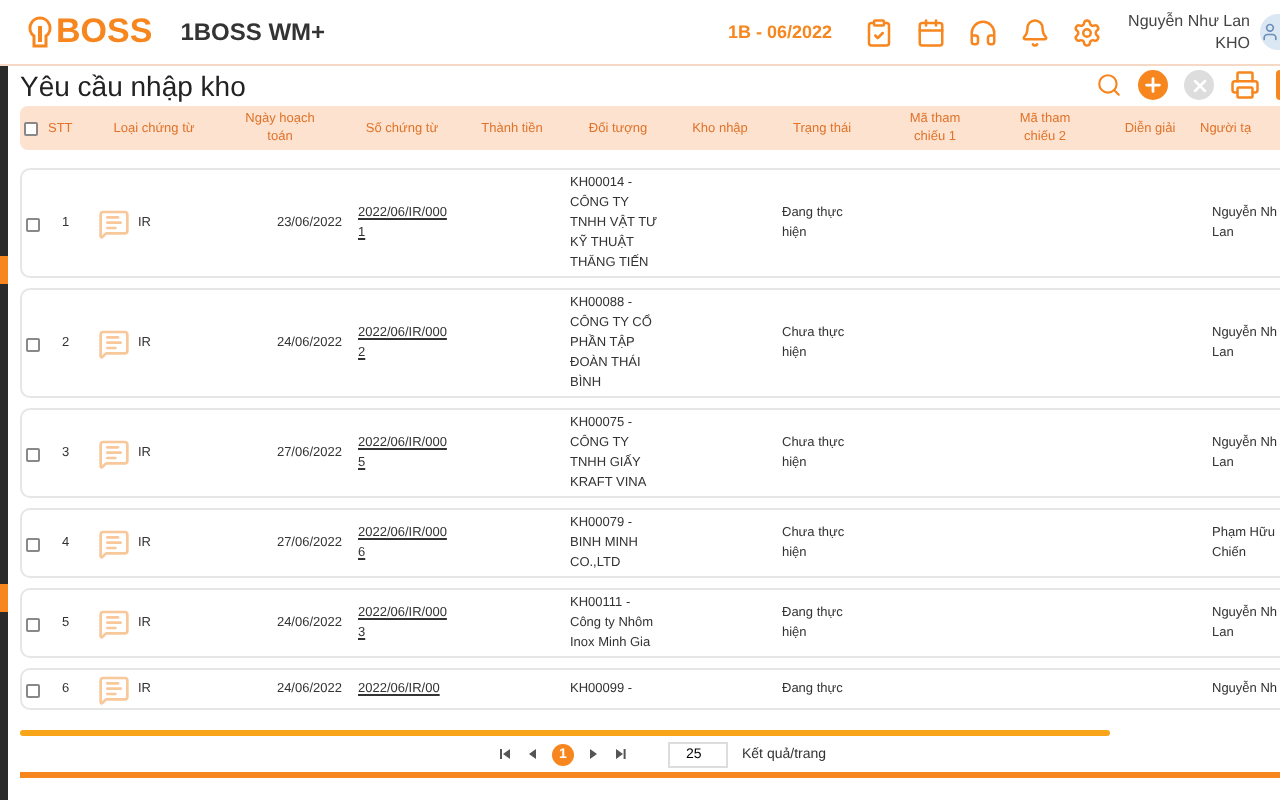 Image resolution: width=1280 pixels, height=800 pixels. Describe the element at coordinates (879, 32) in the screenshot. I see `clipboard-check-icon` at that location.